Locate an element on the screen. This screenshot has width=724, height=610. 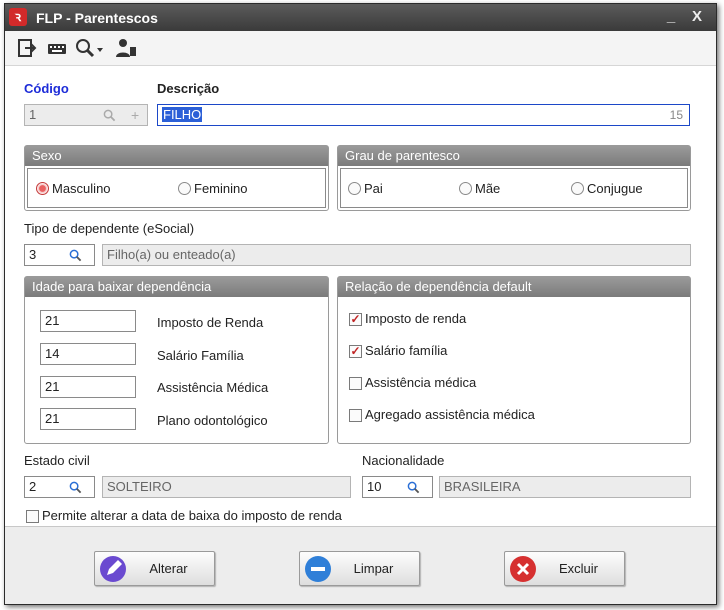
descricao-field: FILHO 15 is located at coordinates (423, 115).